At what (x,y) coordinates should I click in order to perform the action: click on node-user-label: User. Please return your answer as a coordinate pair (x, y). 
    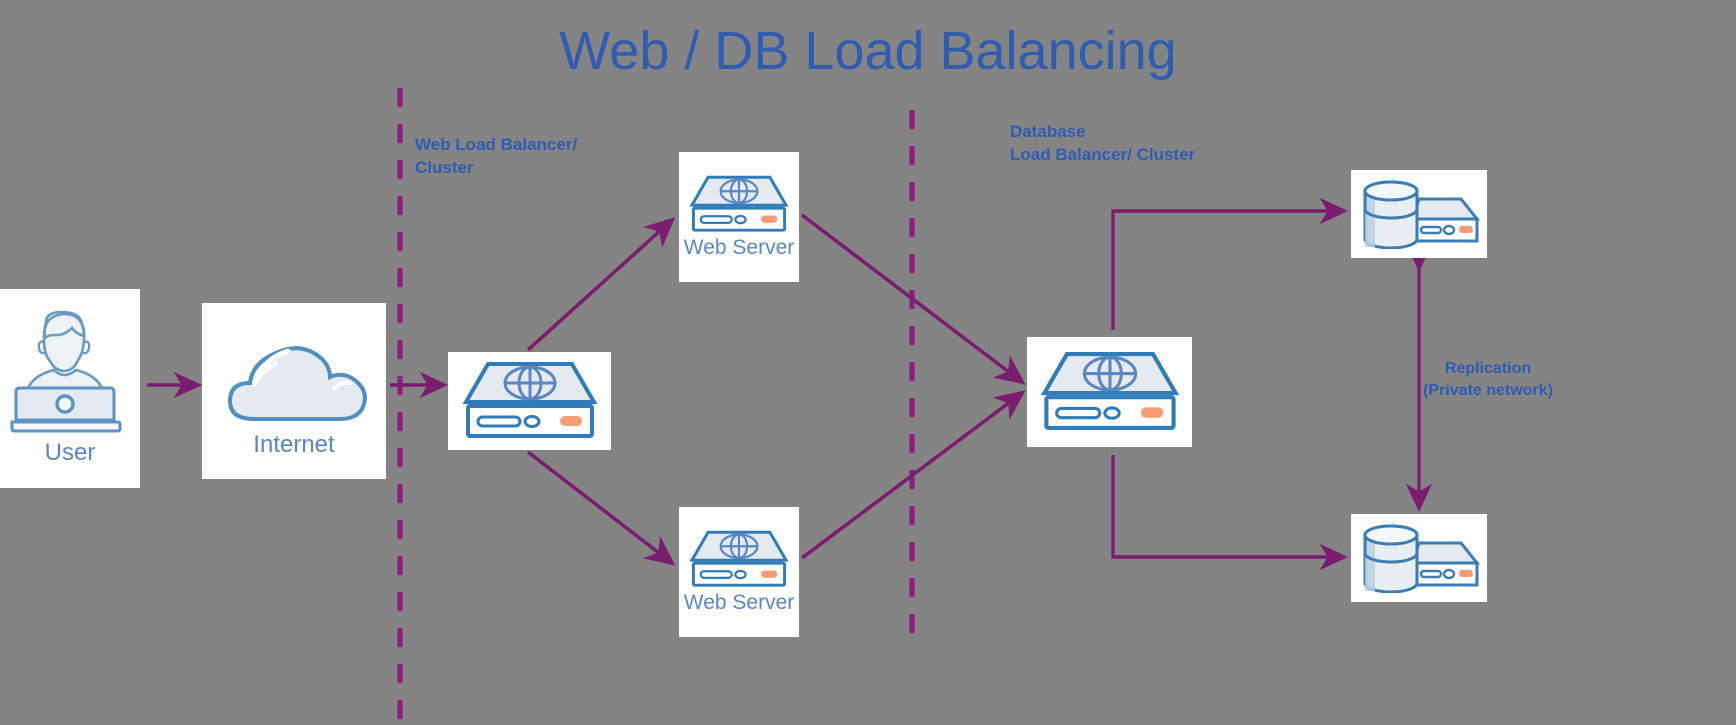
    Looking at the image, I should click on (70, 452).